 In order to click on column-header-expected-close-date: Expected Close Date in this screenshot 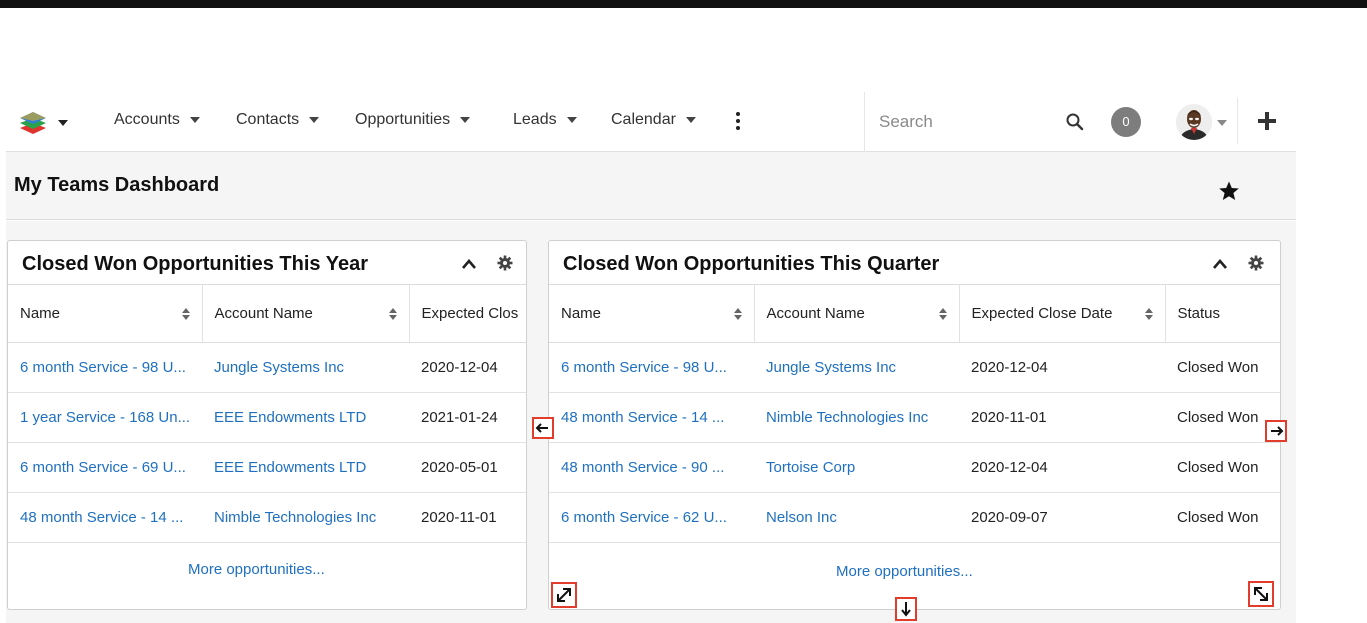, I will do `click(1062, 314)`.